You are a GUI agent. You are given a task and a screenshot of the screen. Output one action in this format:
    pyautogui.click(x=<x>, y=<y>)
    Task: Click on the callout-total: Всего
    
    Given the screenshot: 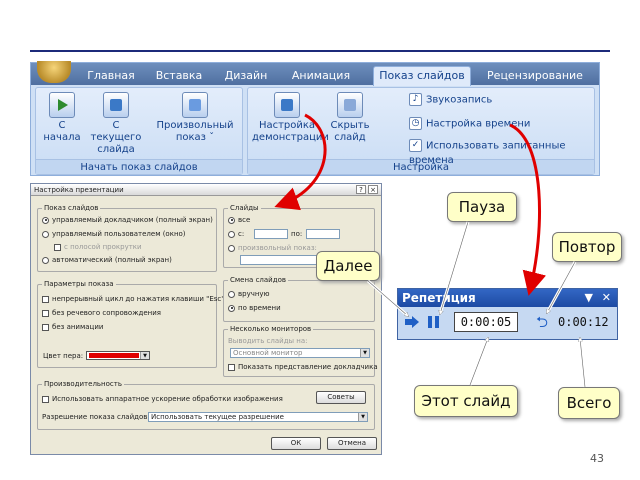 What is the action you would take?
    pyautogui.click(x=589, y=403)
    